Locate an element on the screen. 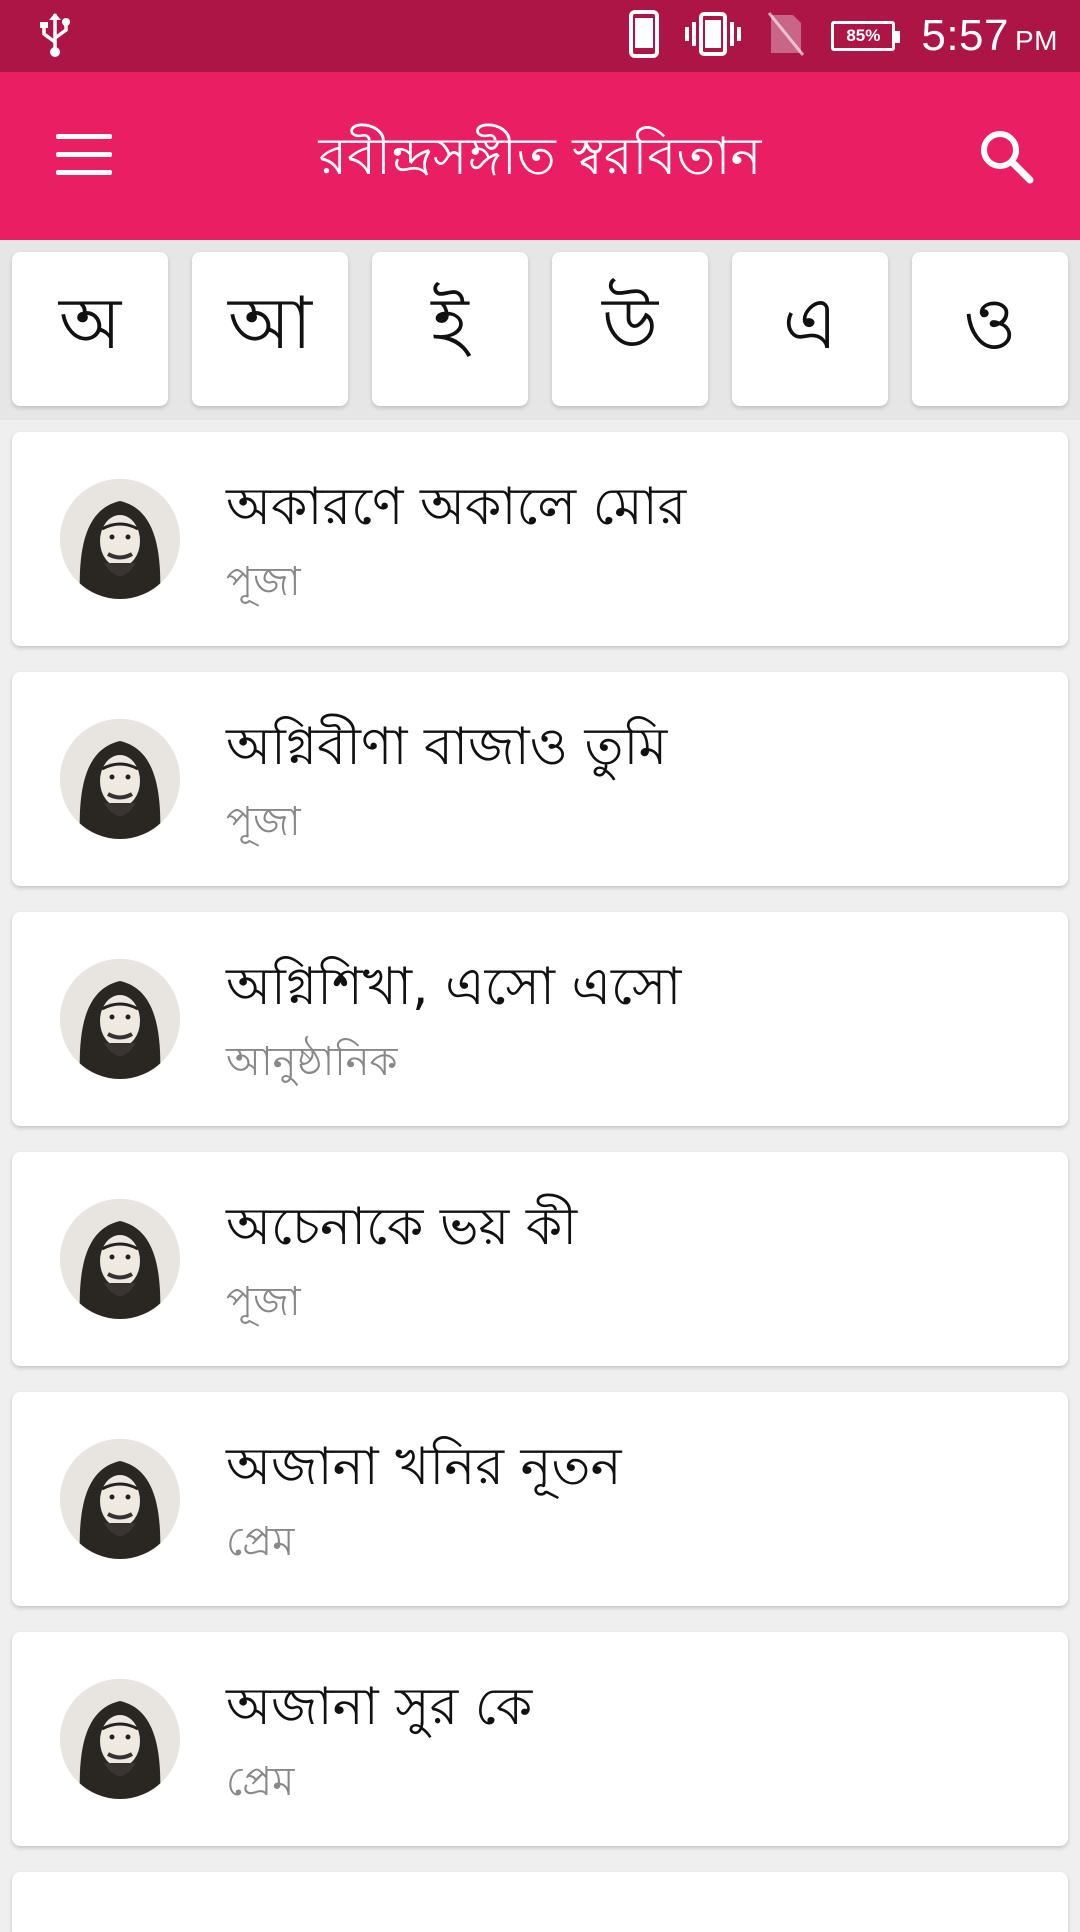  list-item: অগ্নিশিখা, এসো এসো আনুষ্ঠানিক is located at coordinates (540, 1019).